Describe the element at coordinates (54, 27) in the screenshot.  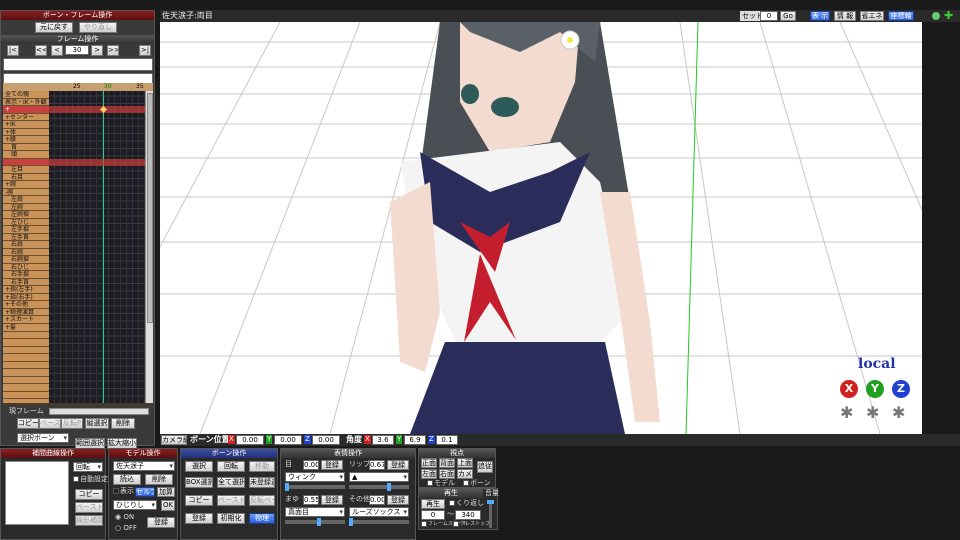
I see `undo-button: 元に戻す` at that location.